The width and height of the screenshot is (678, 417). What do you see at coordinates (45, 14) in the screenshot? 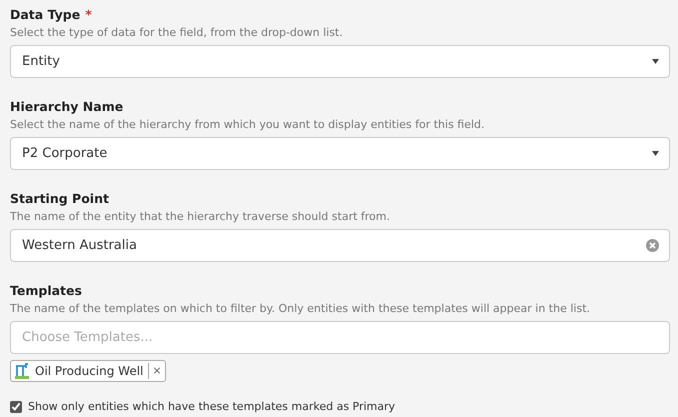
I see `field-label: Data Type` at bounding box center [45, 14].